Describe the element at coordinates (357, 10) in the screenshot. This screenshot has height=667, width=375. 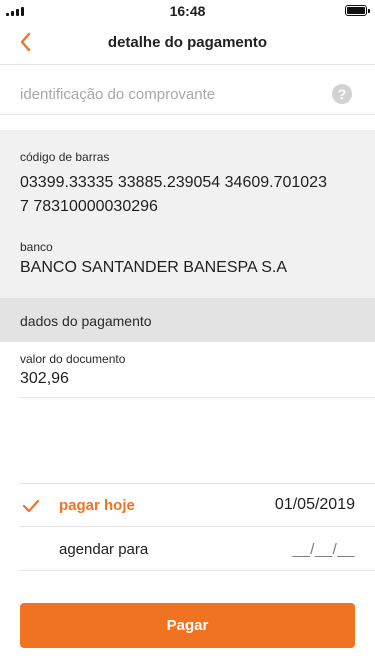
I see `battery-icon` at that location.